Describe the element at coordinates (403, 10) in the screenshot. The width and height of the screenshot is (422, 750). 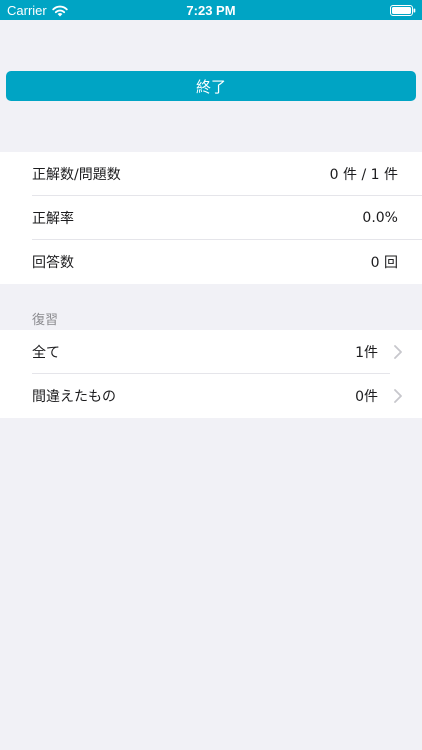
I see `battery-icon` at that location.